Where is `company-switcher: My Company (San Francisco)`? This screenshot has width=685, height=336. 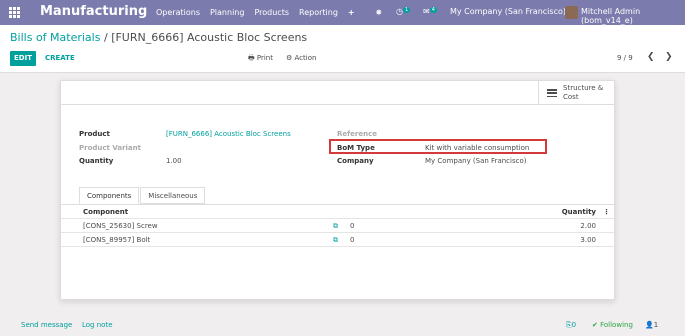 company-switcher: My Company (San Francisco) is located at coordinates (508, 11).